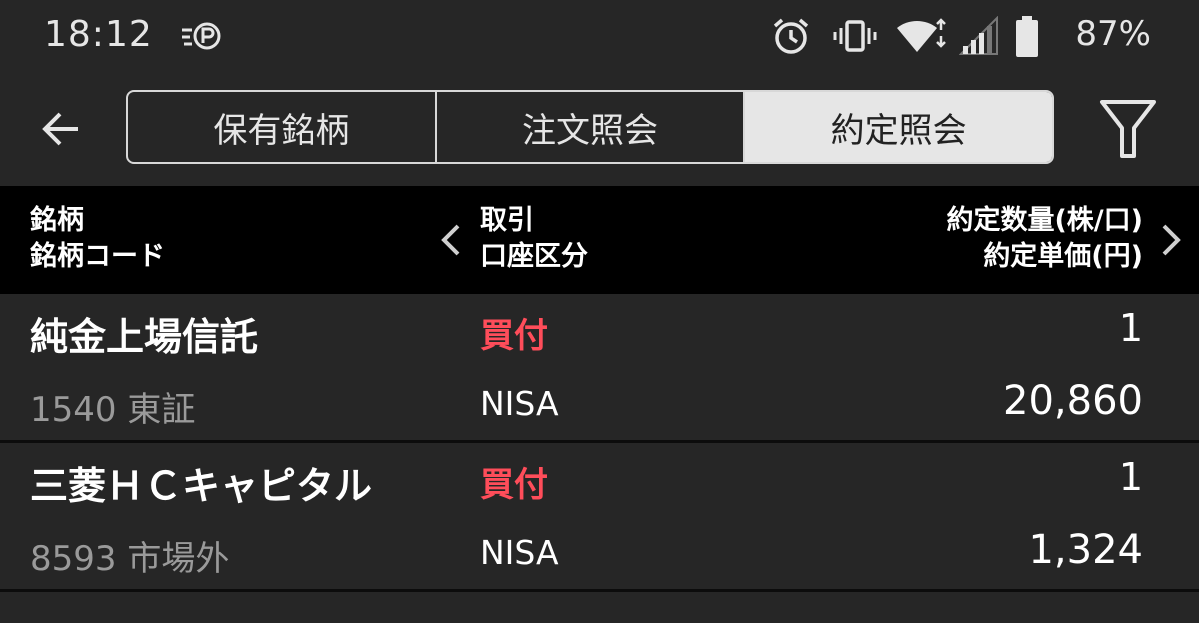  Describe the element at coordinates (1027, 36) in the screenshot. I see `battery-icon` at that location.